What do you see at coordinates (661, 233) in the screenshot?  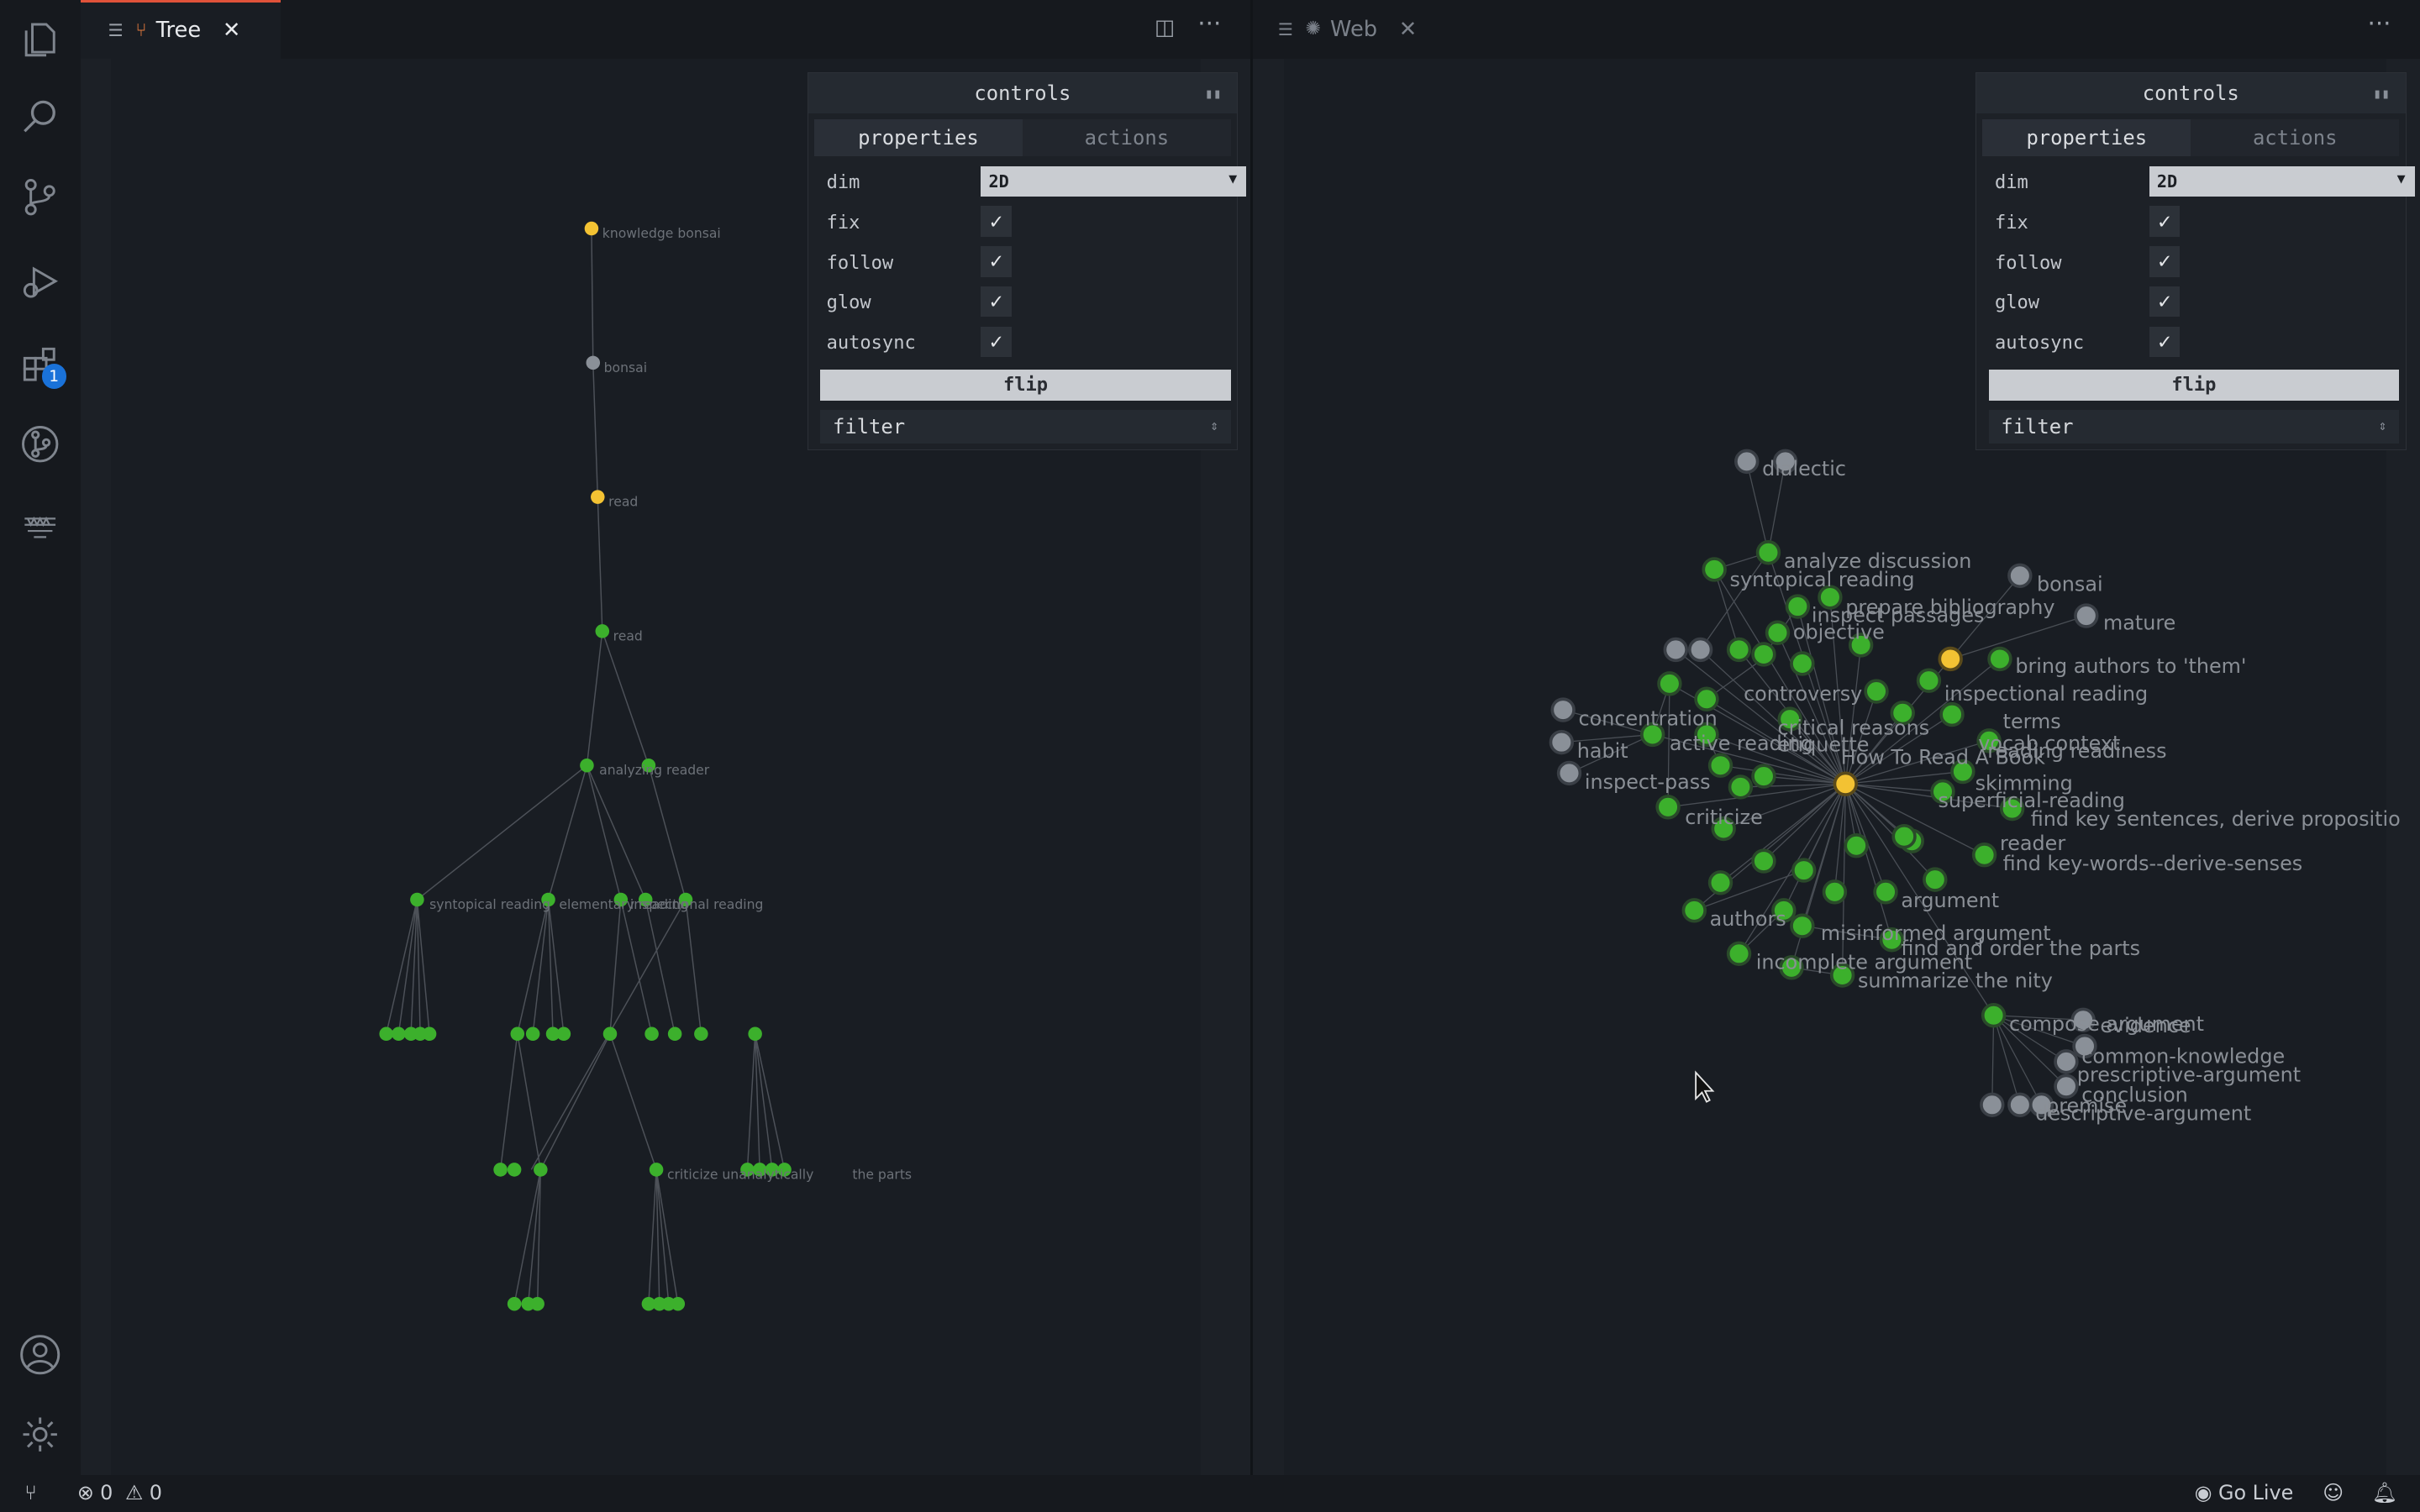 I see `tree-label: knowledge bonsai` at bounding box center [661, 233].